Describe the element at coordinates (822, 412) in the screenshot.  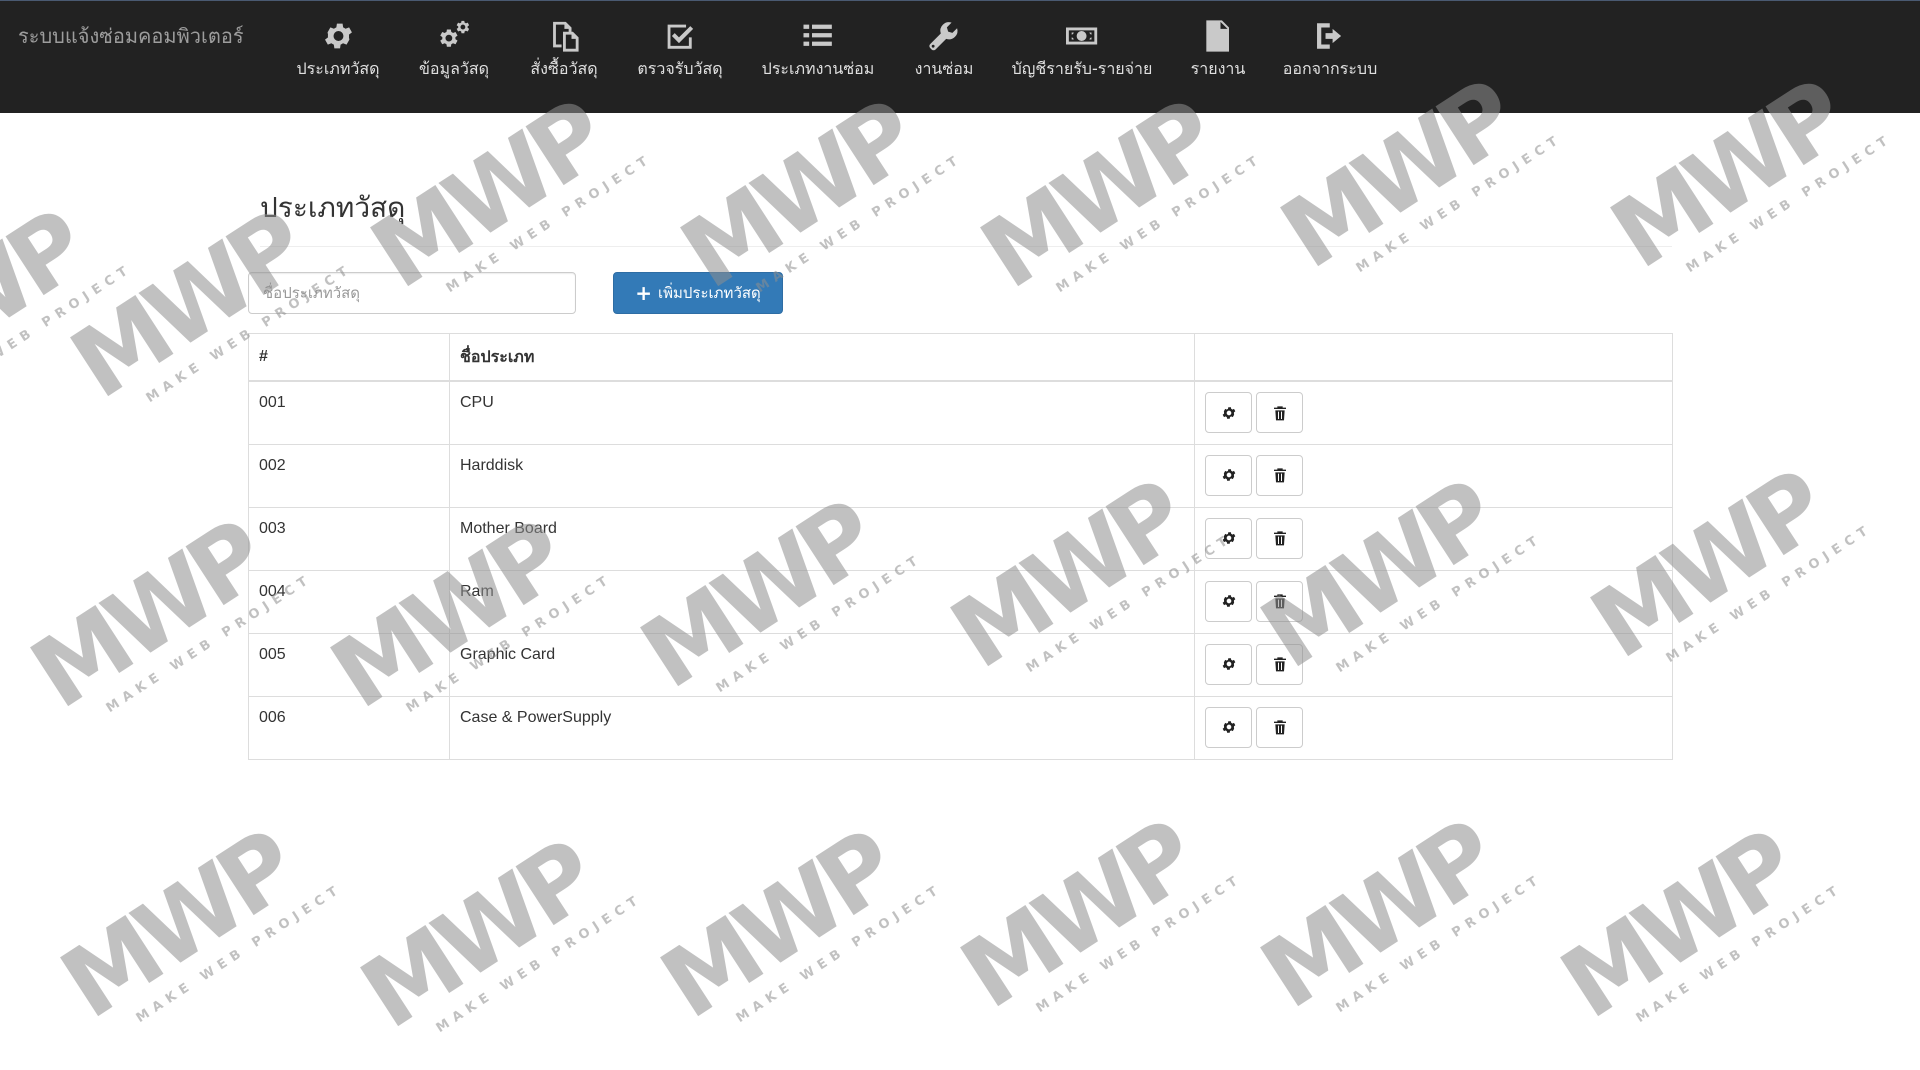
I see `cell-name: CPU` at that location.